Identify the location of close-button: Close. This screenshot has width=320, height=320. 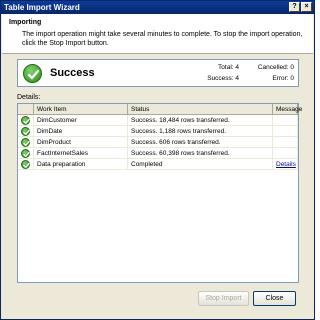
(274, 298).